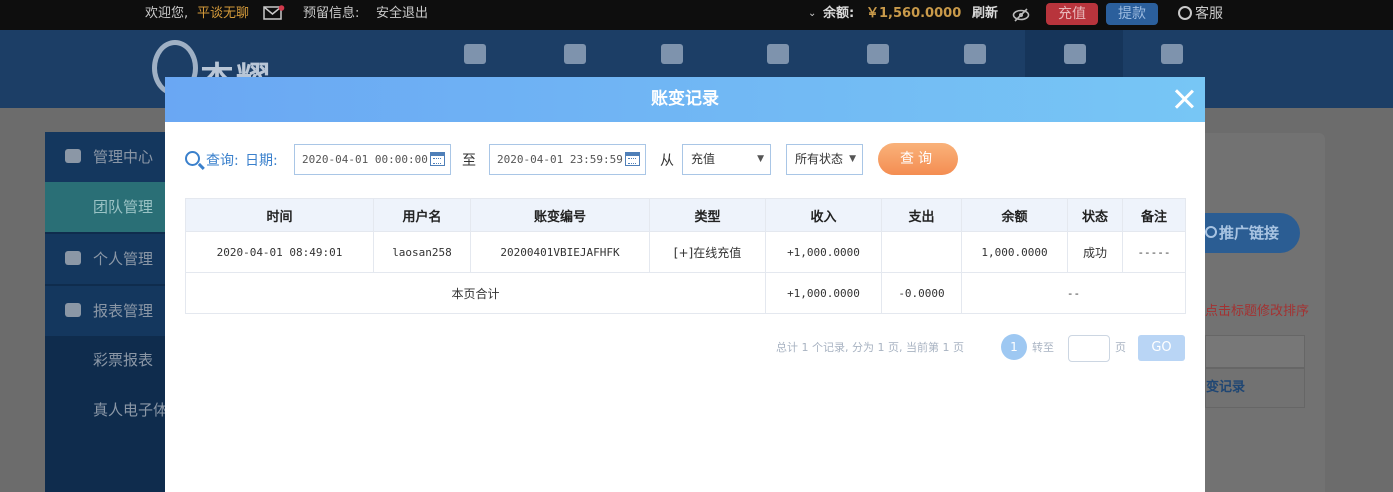  Describe the element at coordinates (560, 215) in the screenshot. I see `column-header: 账变编号` at that location.